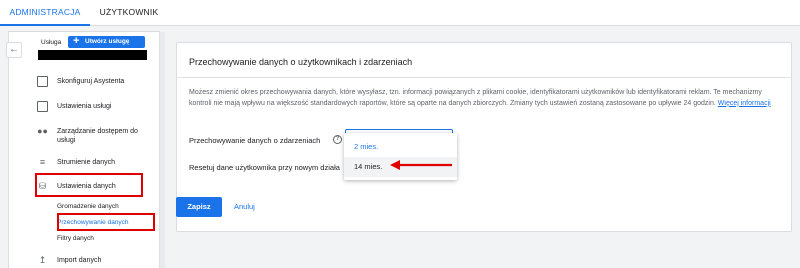  What do you see at coordinates (484, 77) in the screenshot?
I see `divider` at bounding box center [484, 77].